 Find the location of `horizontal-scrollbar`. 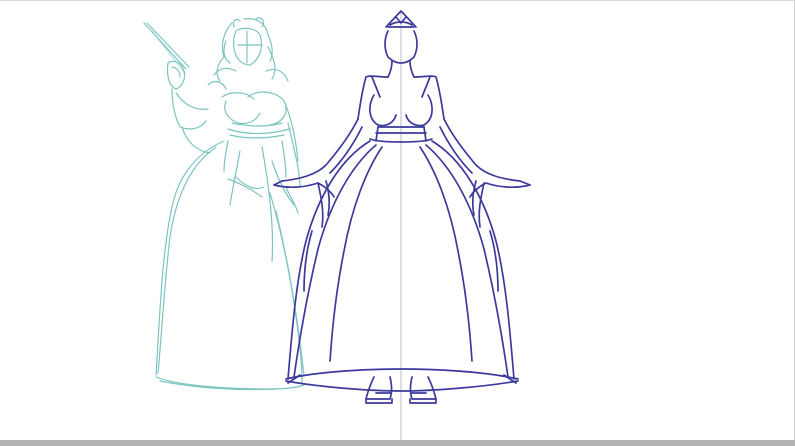

horizontal-scrollbar is located at coordinates (397, 443).